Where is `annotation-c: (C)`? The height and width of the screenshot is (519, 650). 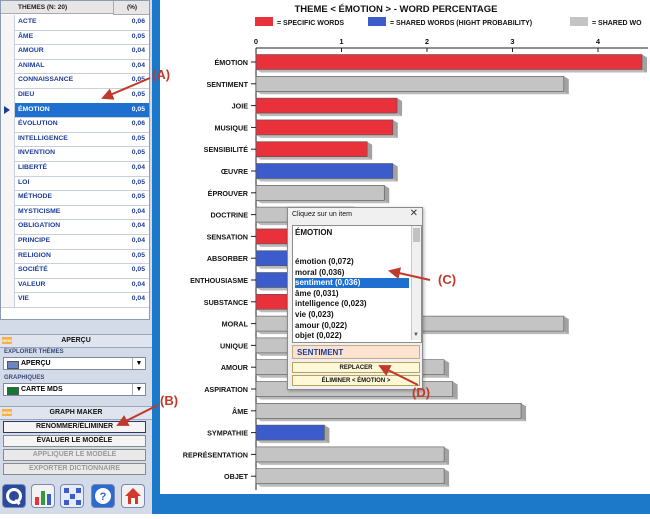 annotation-c: (C) is located at coordinates (447, 279).